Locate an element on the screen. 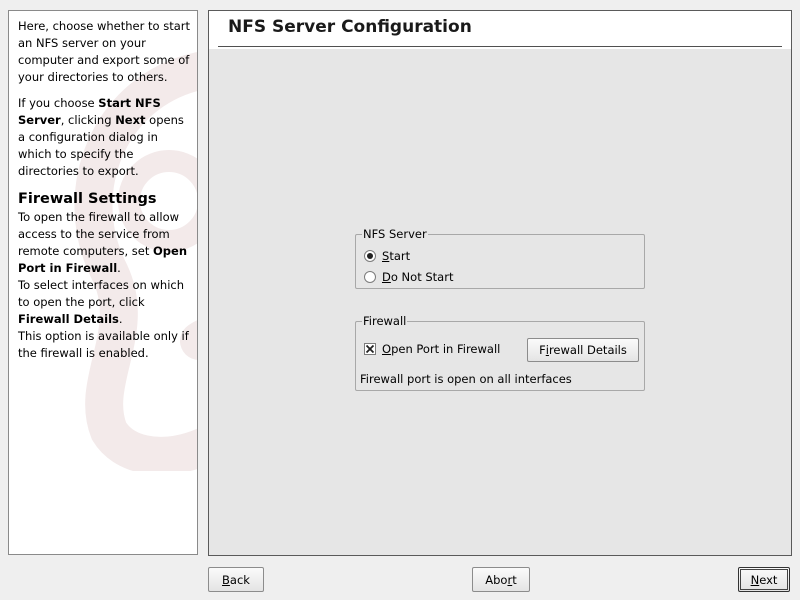  do-not-start-radio-option: Do Not Start is located at coordinates (408, 277).